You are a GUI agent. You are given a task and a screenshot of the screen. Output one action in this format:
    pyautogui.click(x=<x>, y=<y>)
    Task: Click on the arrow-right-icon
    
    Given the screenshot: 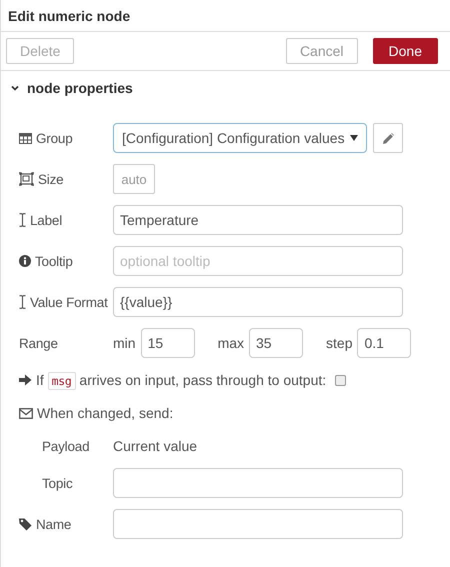 What is the action you would take?
    pyautogui.click(x=25, y=380)
    